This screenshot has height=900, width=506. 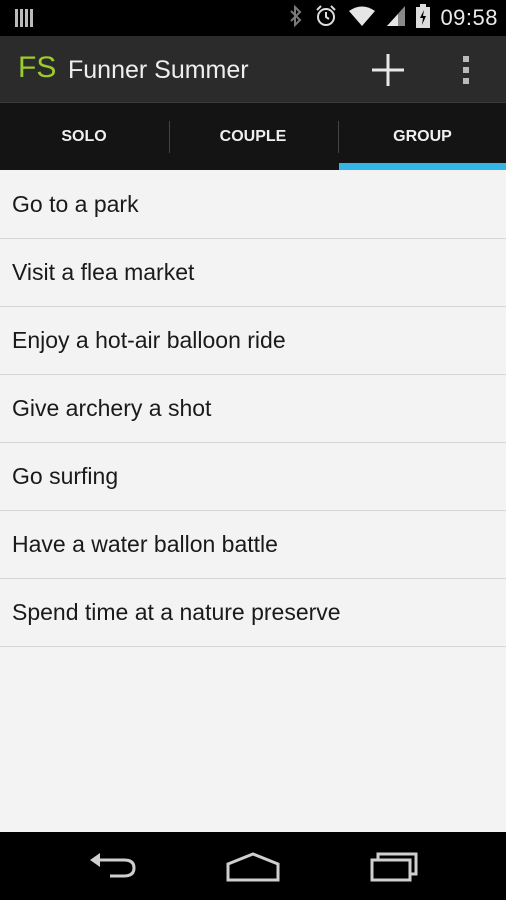 What do you see at coordinates (253, 69) in the screenshot?
I see `action-bar: FS Funner Summer` at bounding box center [253, 69].